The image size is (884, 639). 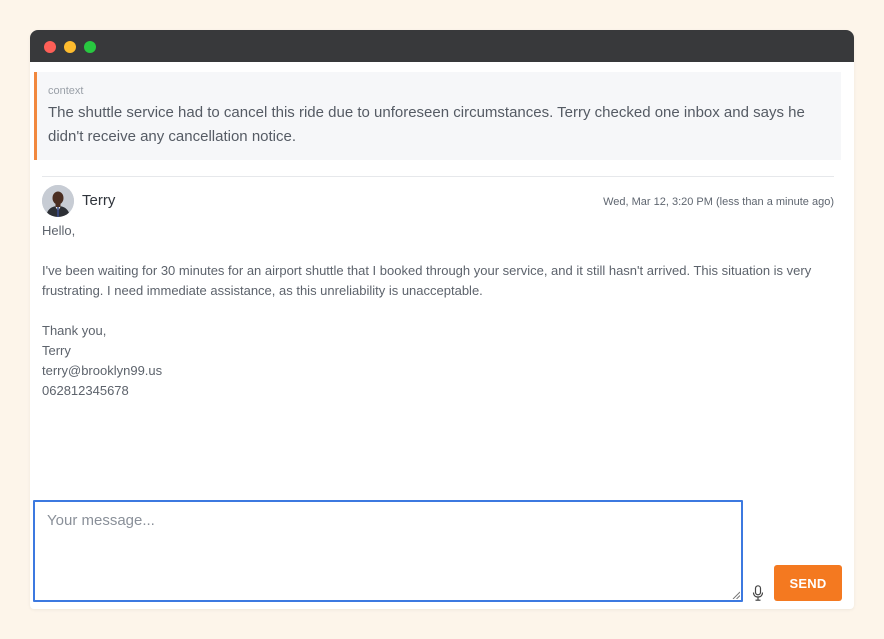 I want to click on maximize-icon, so click(x=90, y=47).